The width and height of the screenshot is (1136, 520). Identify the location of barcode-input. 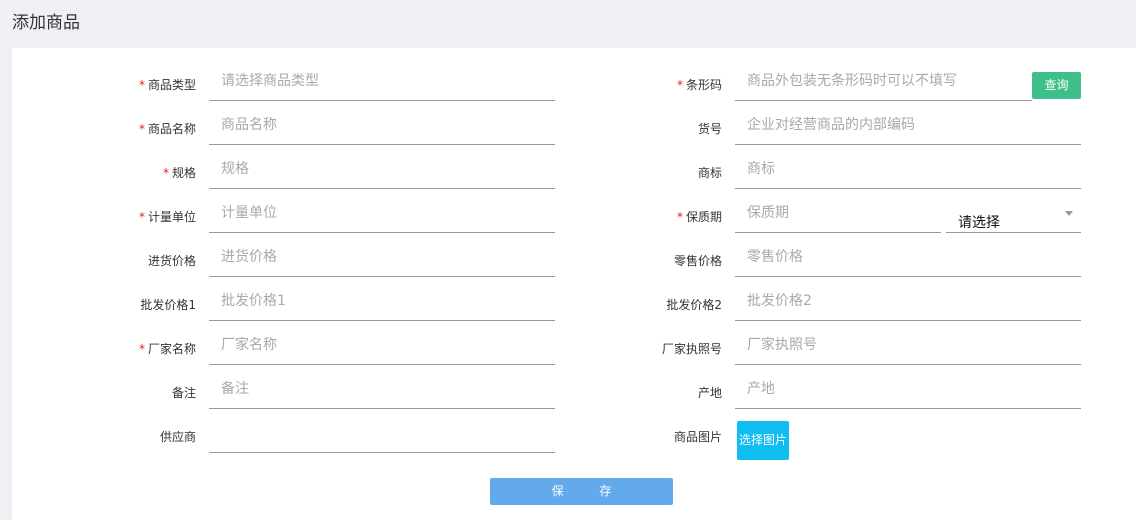
(883, 78).